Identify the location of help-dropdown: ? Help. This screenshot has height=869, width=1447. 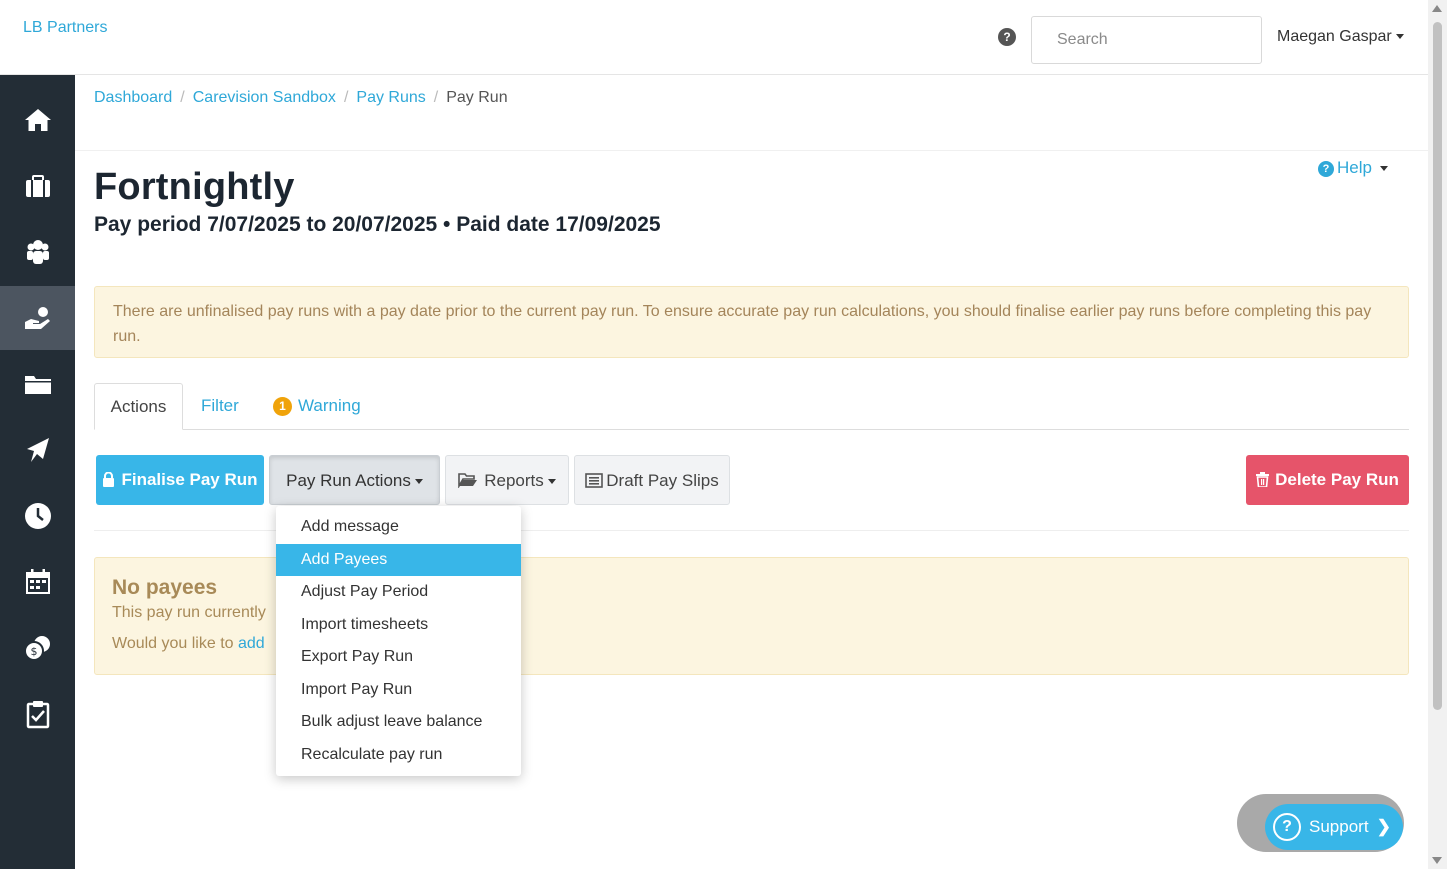
(1353, 168).